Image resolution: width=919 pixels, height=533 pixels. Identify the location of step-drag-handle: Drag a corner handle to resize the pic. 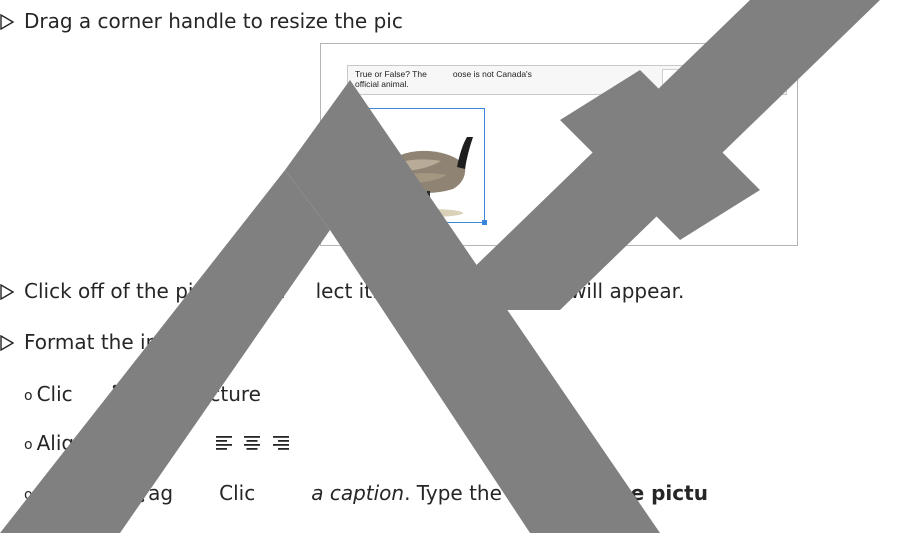
(201, 21).